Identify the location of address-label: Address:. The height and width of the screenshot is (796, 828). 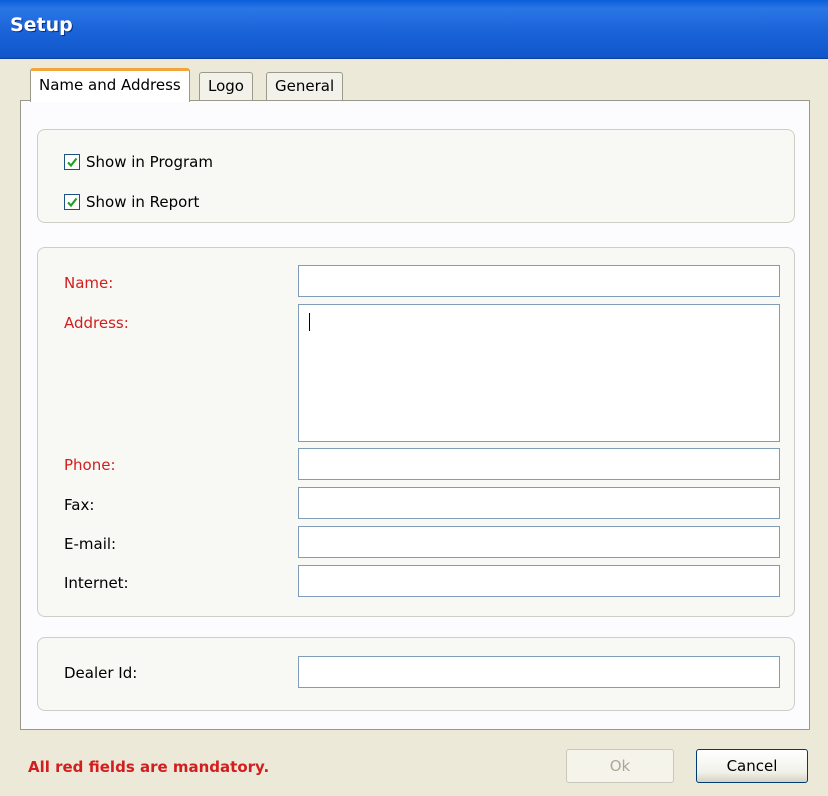
(96, 323).